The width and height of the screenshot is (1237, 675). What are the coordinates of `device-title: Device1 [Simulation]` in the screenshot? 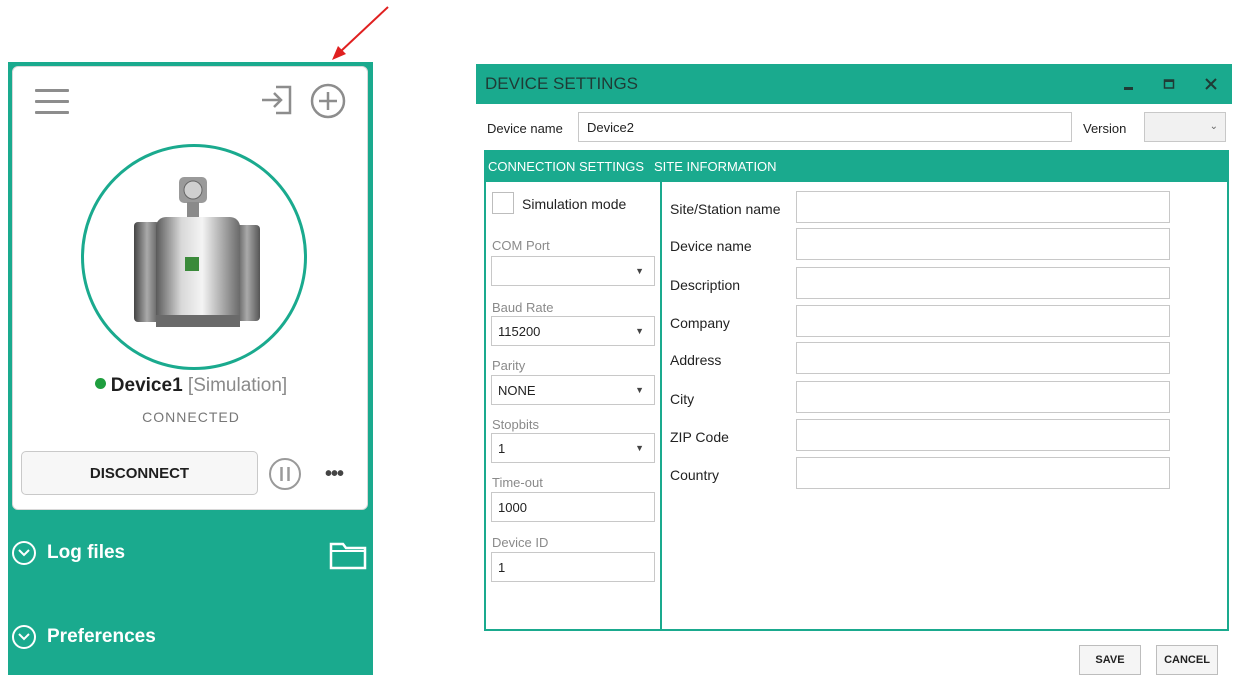 It's located at (191, 386).